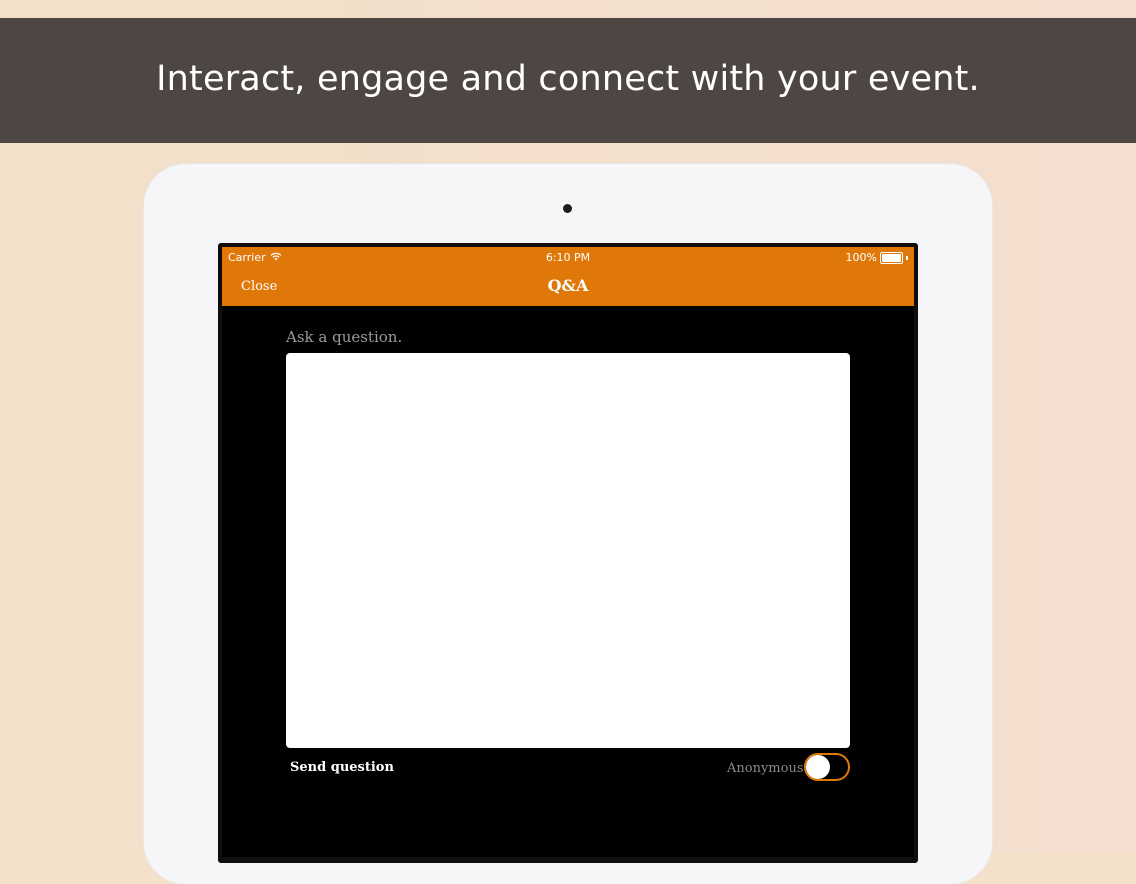 This screenshot has height=884, width=1136. What do you see at coordinates (342, 767) in the screenshot?
I see `send-question-button: Send question` at bounding box center [342, 767].